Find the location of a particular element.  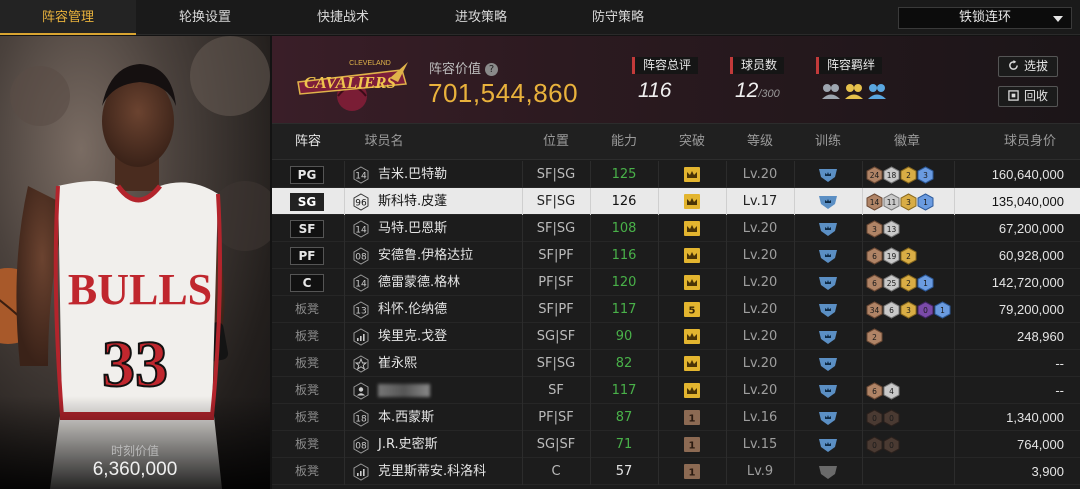

badge-silver-icon: 25 is located at coordinates (891, 283).